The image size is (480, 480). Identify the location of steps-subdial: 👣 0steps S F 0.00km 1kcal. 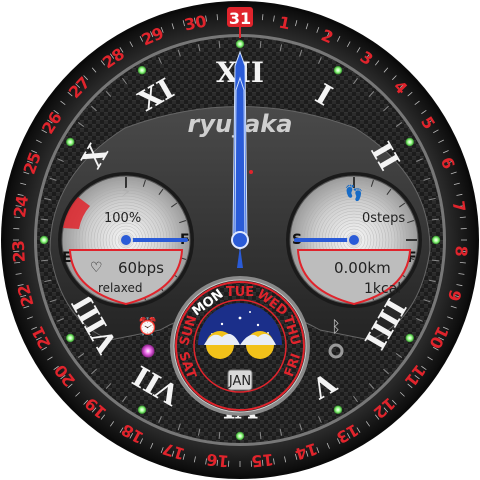
(354, 240).